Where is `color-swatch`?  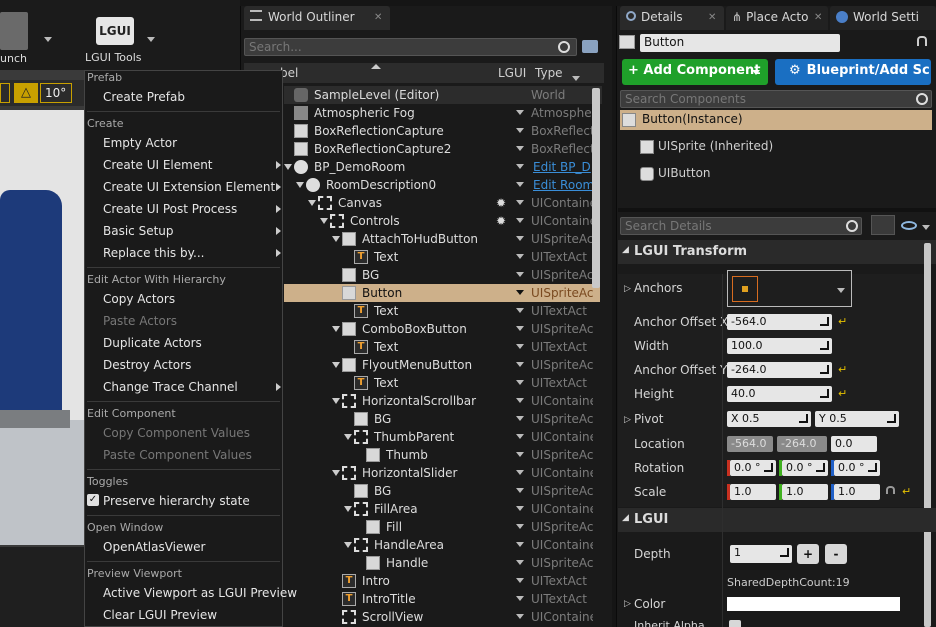 color-swatch is located at coordinates (813, 604).